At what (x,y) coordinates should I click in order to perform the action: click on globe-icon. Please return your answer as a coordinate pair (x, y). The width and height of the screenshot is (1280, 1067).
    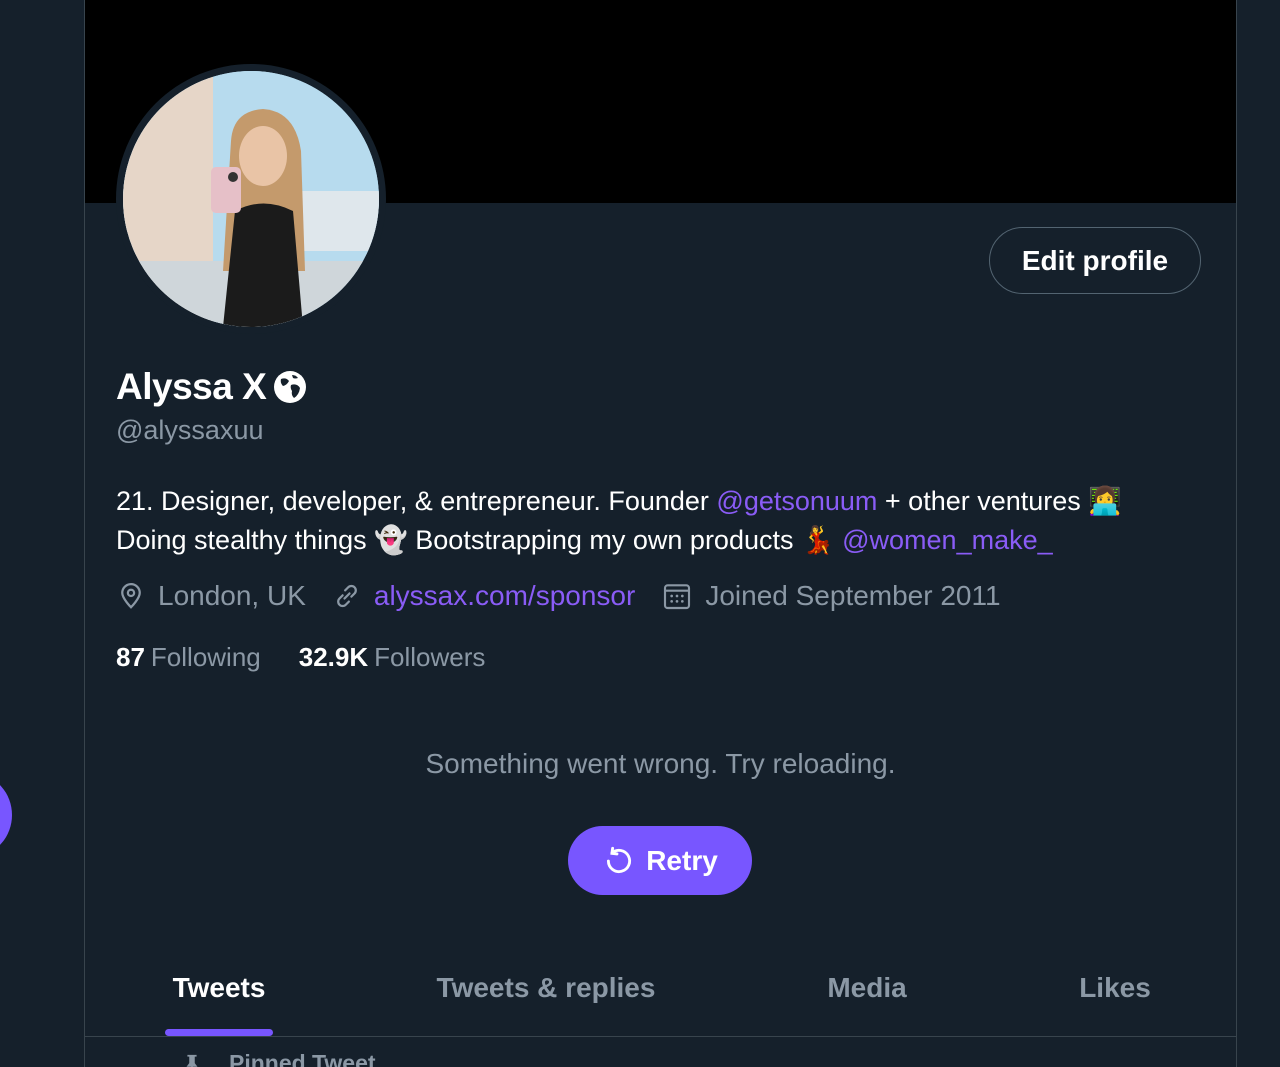
    Looking at the image, I should click on (290, 387).